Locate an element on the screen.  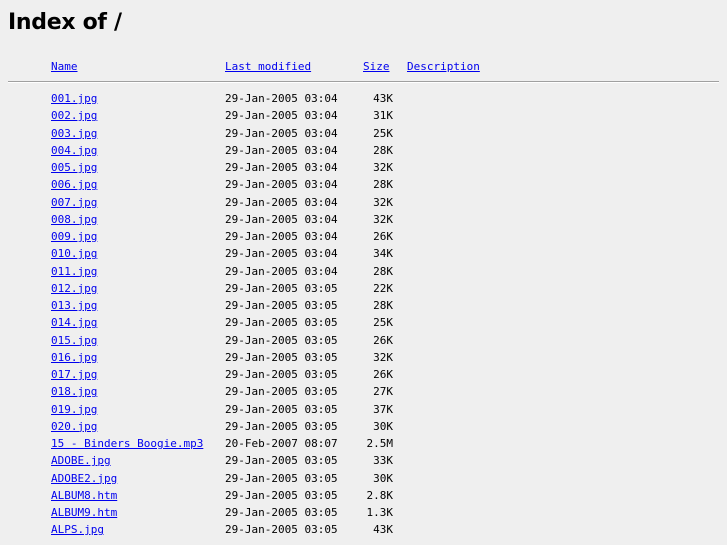
file-size: 34K is located at coordinates (383, 254).